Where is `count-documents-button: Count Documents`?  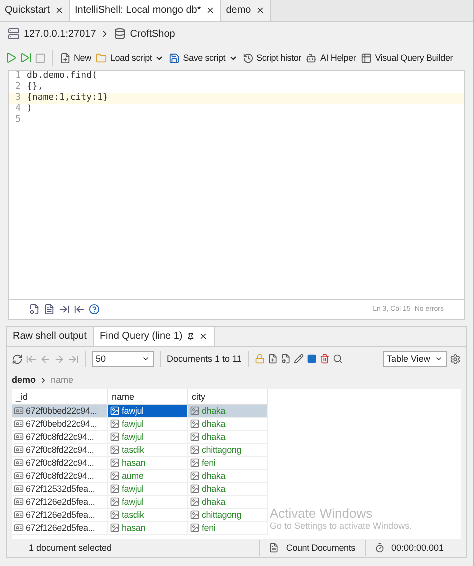 count-documents-button: Count Documents is located at coordinates (320, 548).